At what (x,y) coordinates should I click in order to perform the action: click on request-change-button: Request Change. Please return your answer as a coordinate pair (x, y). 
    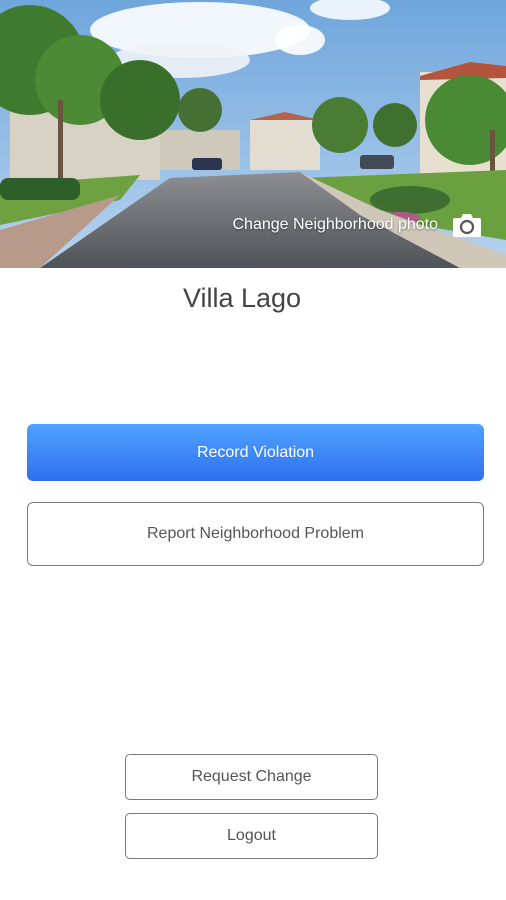
    Looking at the image, I should click on (251, 777).